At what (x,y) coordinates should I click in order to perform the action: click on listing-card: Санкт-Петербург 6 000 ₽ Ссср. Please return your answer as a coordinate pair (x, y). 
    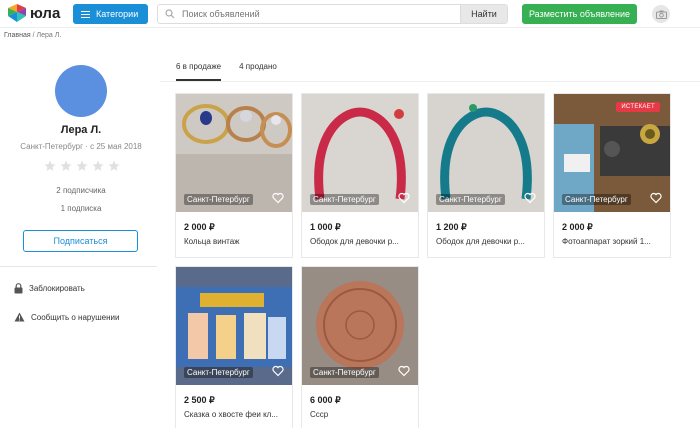
    Looking at the image, I should click on (360, 347).